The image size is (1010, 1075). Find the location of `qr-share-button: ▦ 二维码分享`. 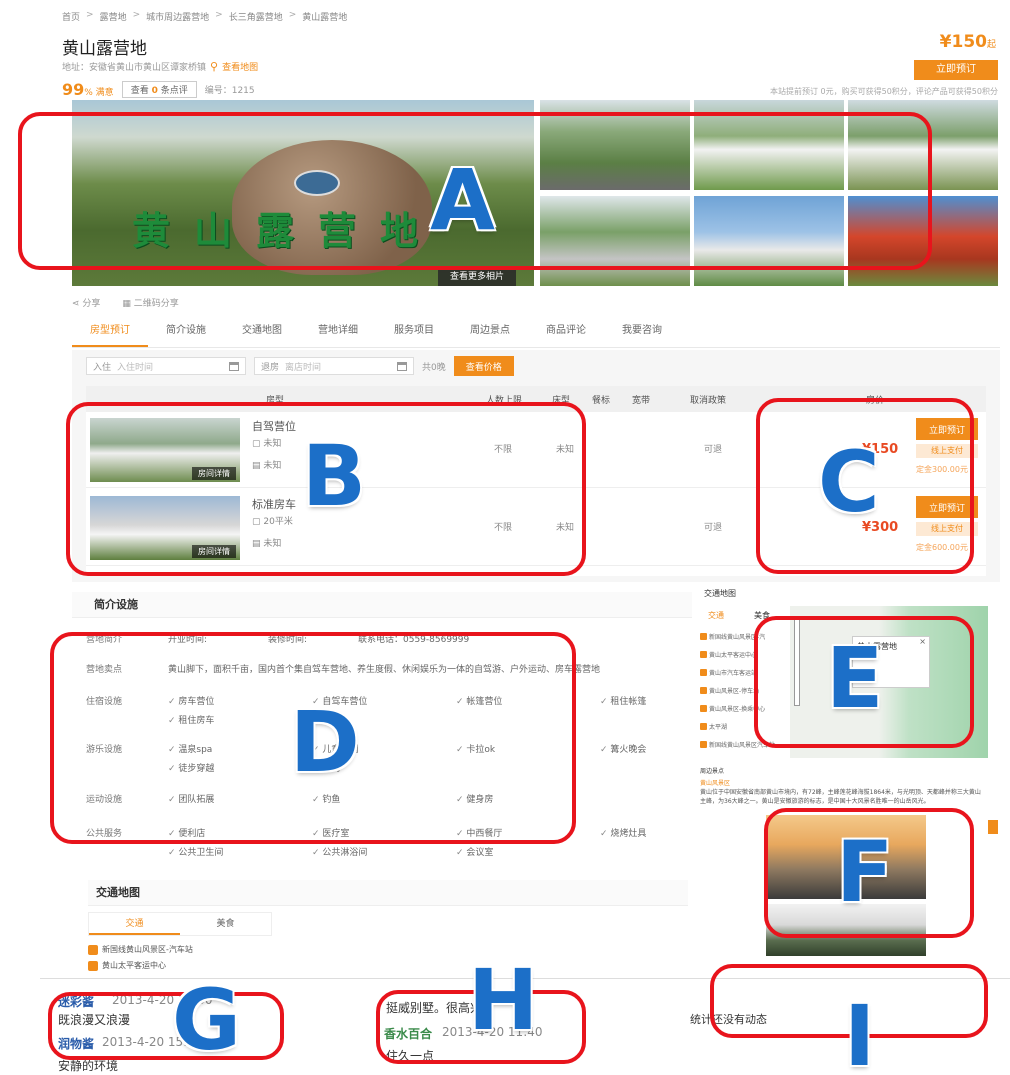

qr-share-button: ▦ 二维码分享 is located at coordinates (150, 302).